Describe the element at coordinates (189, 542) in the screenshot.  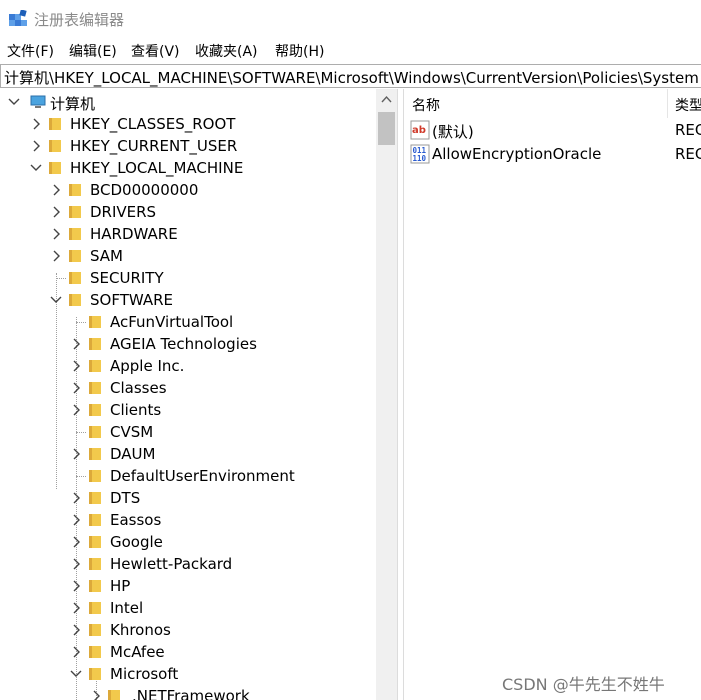
I see `tree-node: Google` at that location.